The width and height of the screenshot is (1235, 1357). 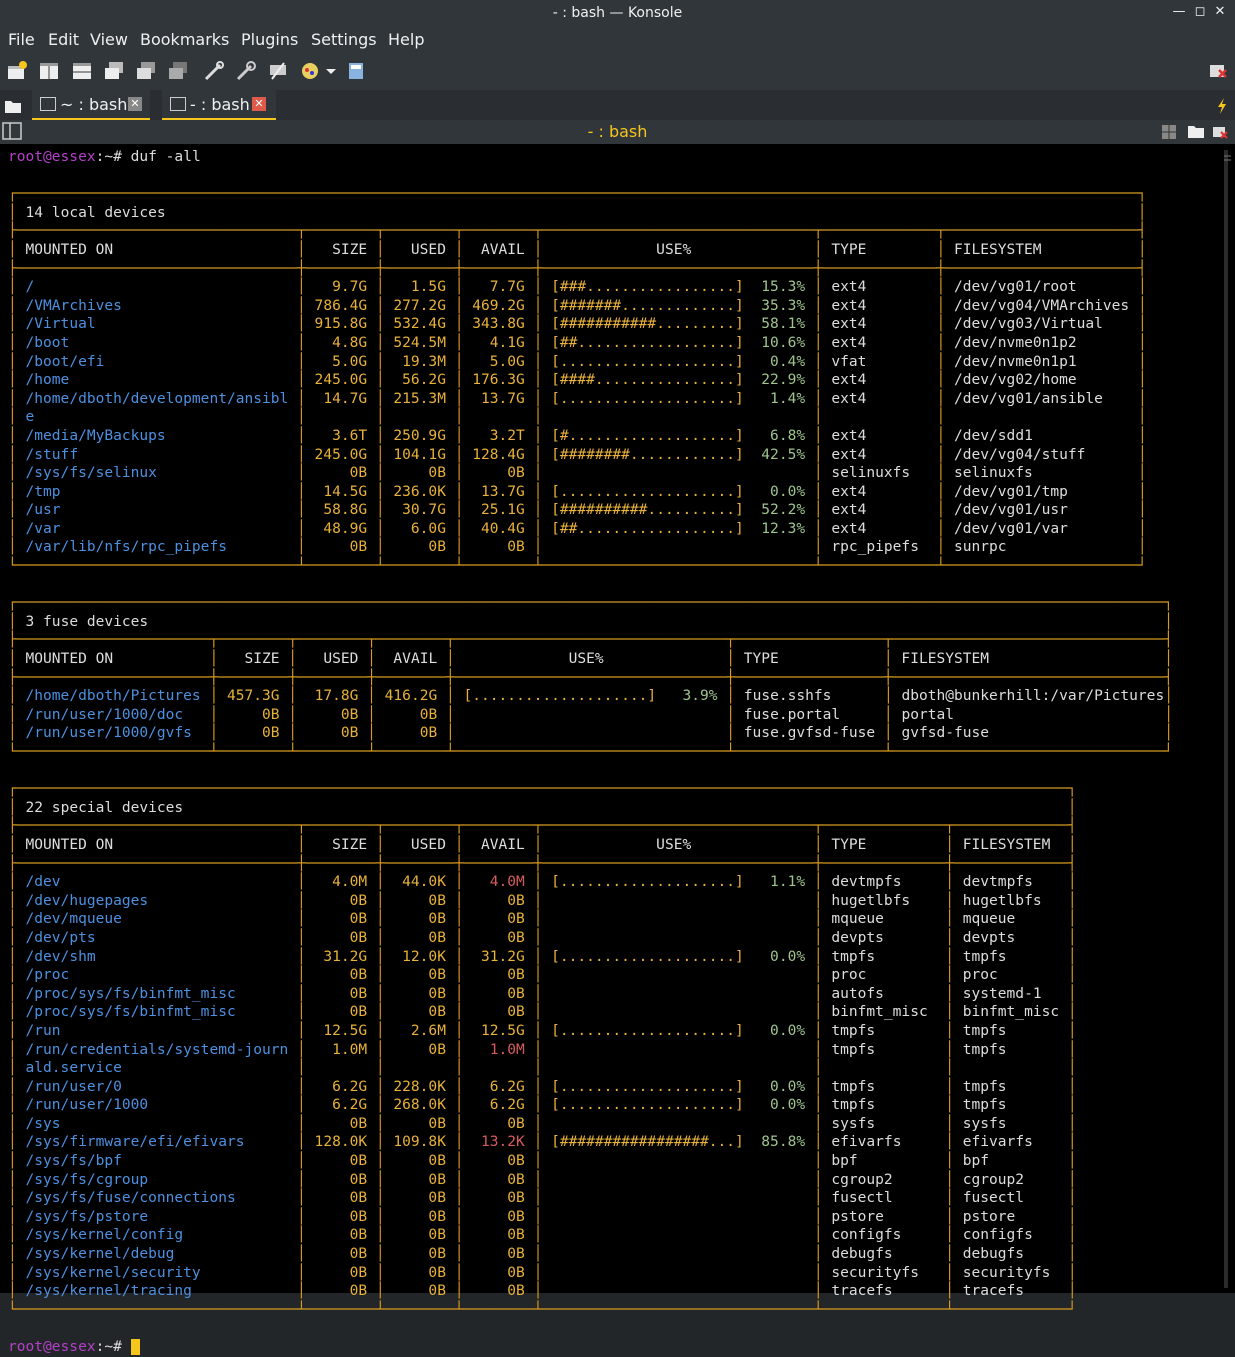 I want to click on filesystem: binfmt_misc, so click(x=1011, y=1012).